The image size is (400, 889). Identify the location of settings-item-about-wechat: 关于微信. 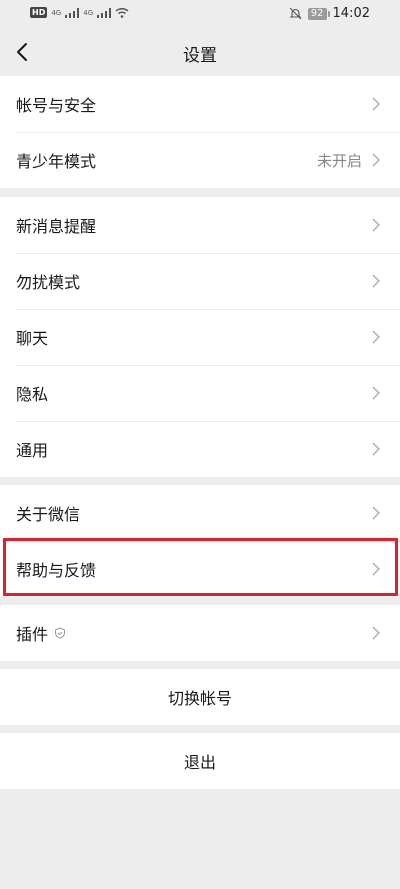
(200, 513).